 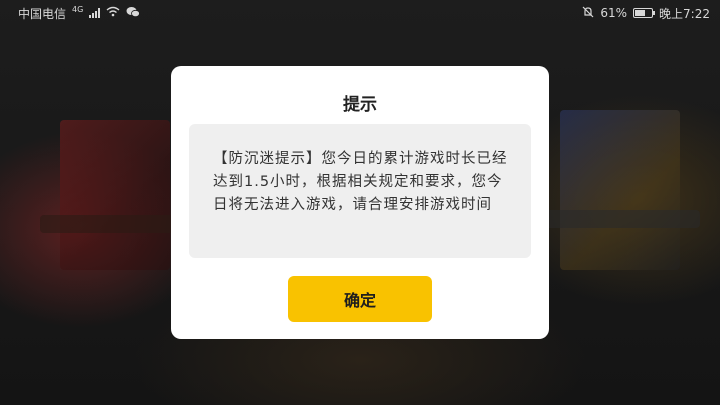 I want to click on network-label: 4G, so click(x=78, y=9).